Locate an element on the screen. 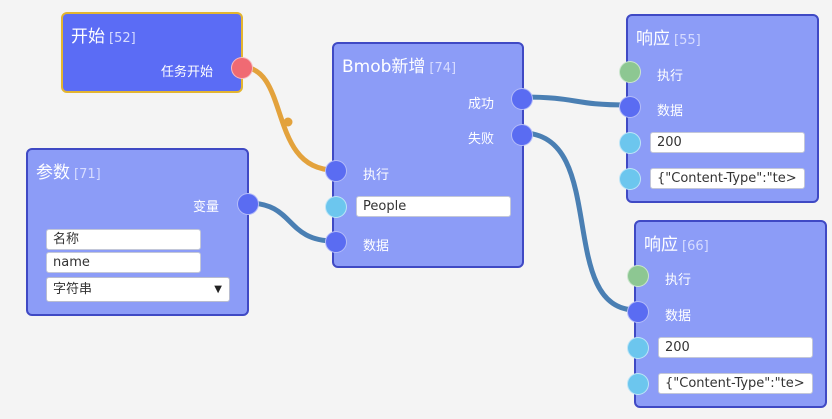 This screenshot has width=832, height=419. response-node-55: 响应 [55] 执行 数据 200 {"Content-Type":"te> is located at coordinates (719, 108).